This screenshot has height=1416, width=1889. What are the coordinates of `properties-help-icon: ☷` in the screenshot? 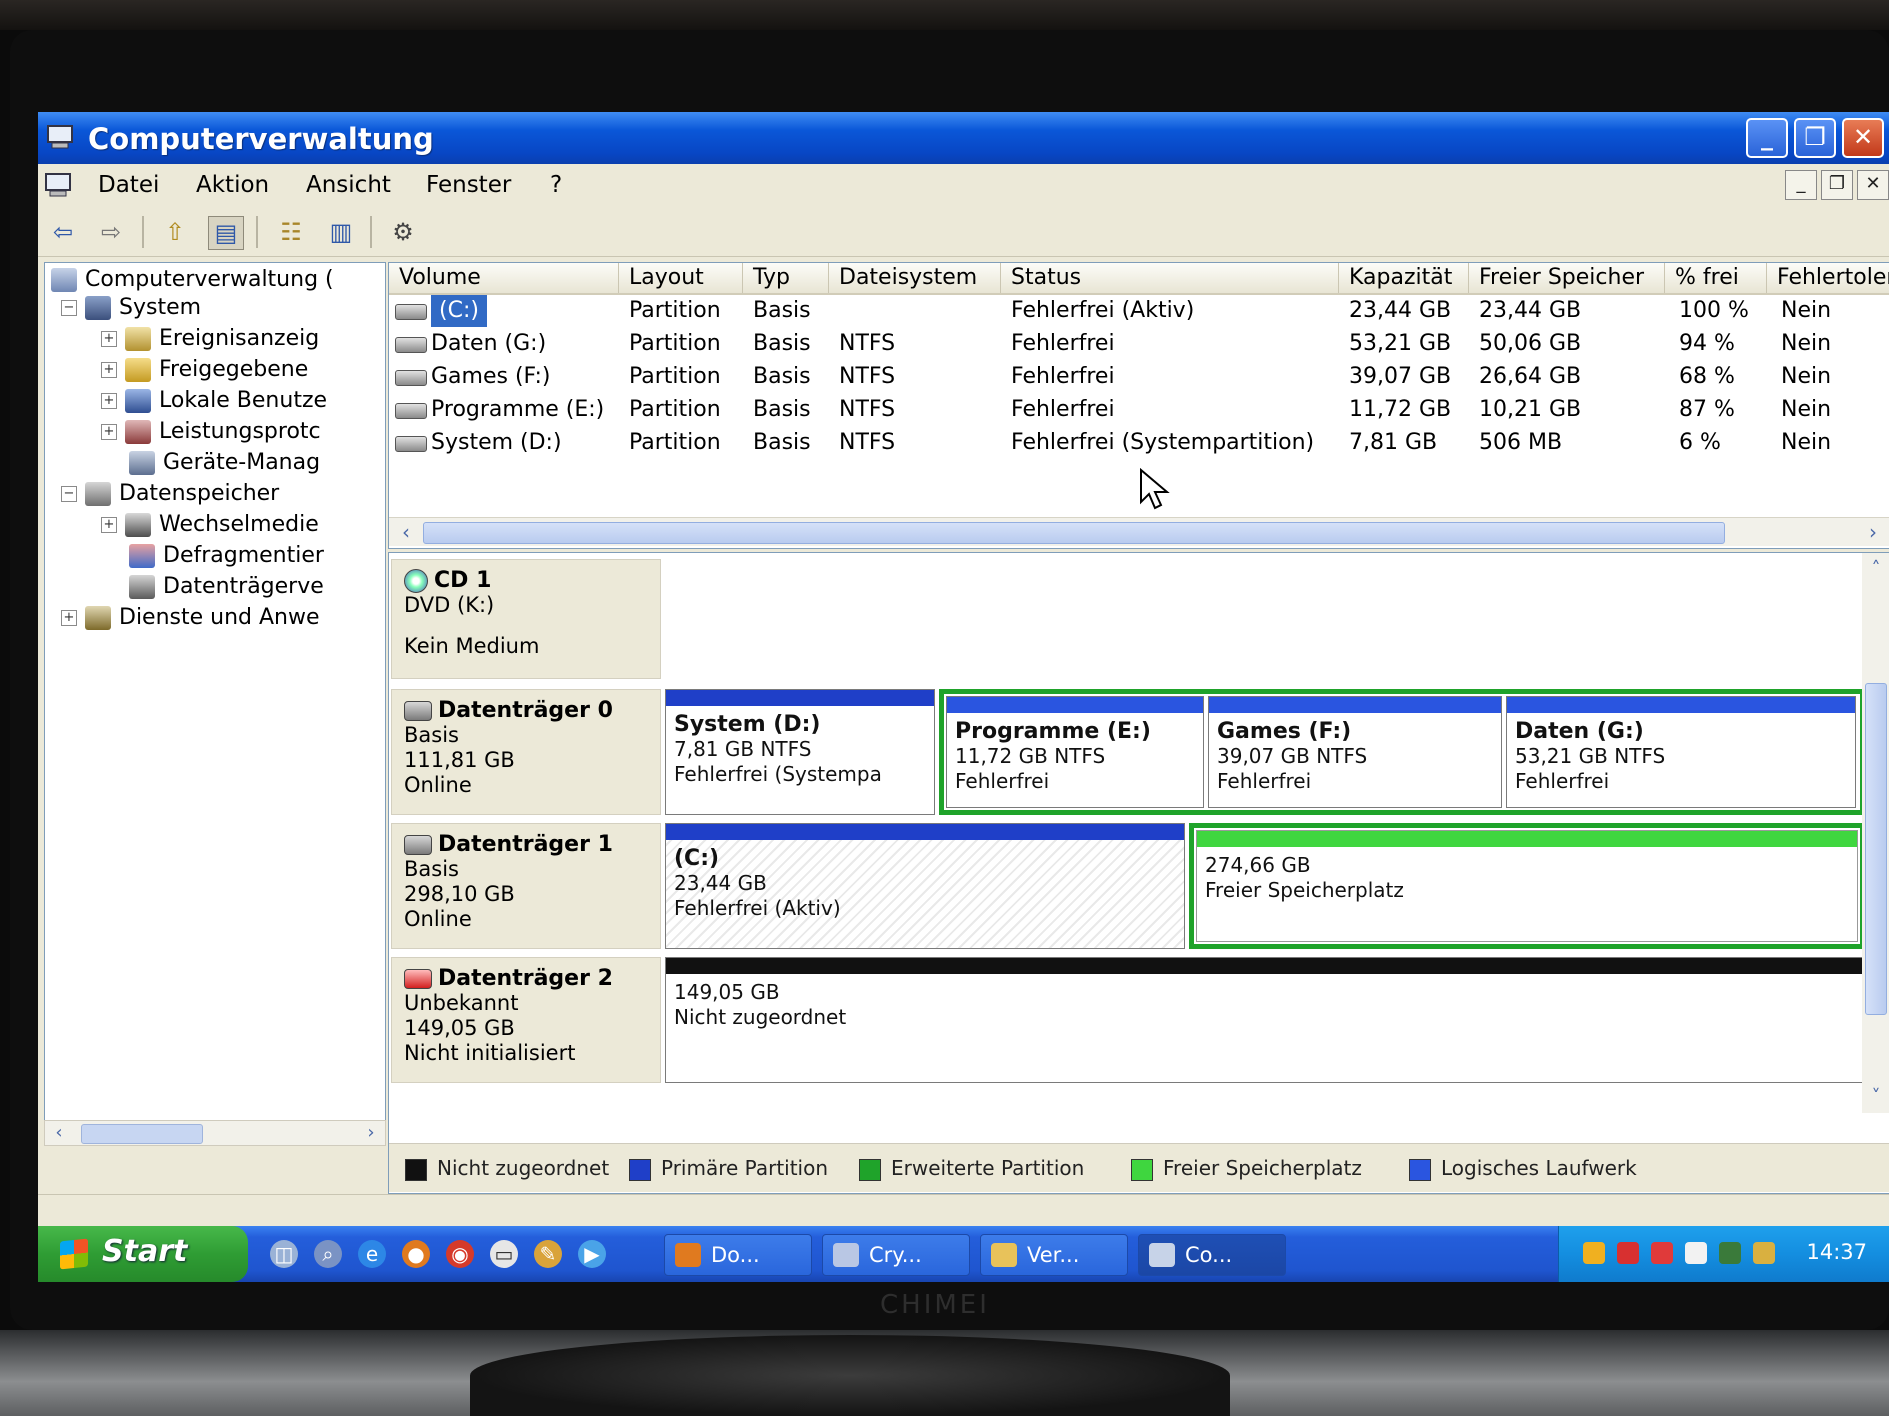 It's located at (291, 232).